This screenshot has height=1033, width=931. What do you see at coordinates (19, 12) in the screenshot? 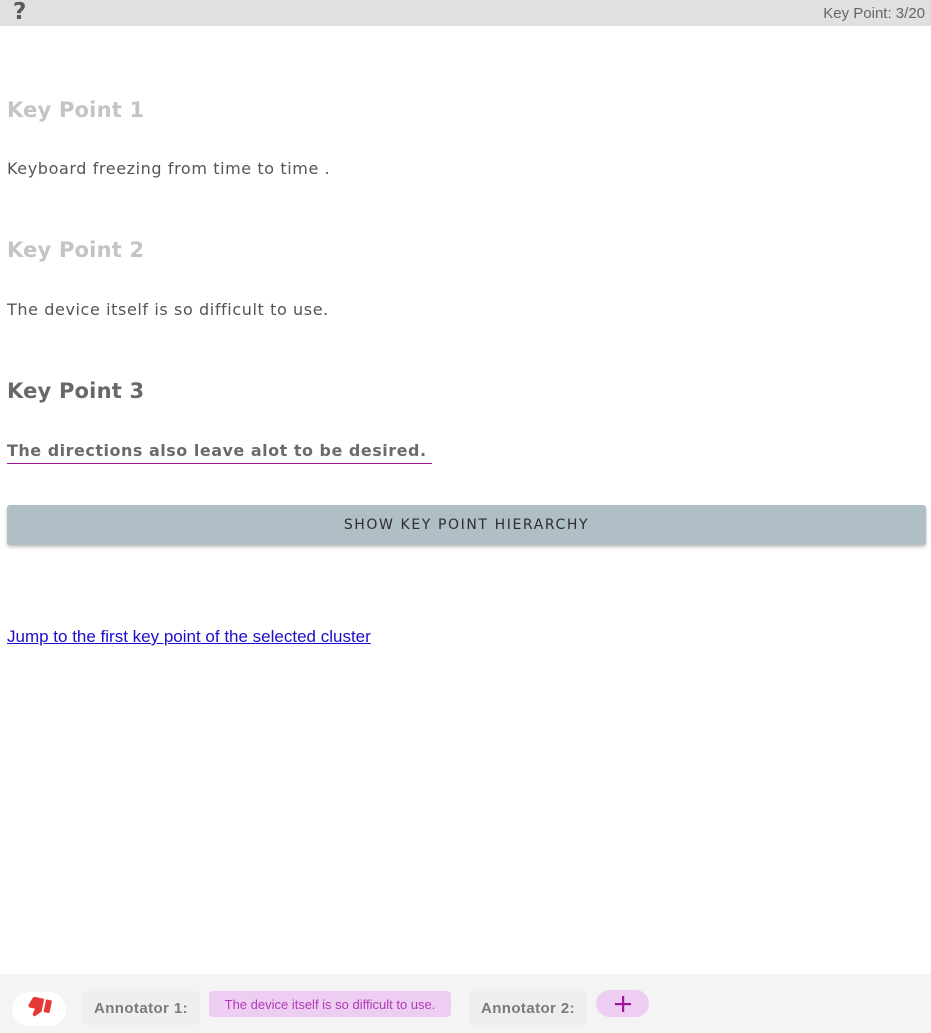
I see `help-icon: ?` at bounding box center [19, 12].